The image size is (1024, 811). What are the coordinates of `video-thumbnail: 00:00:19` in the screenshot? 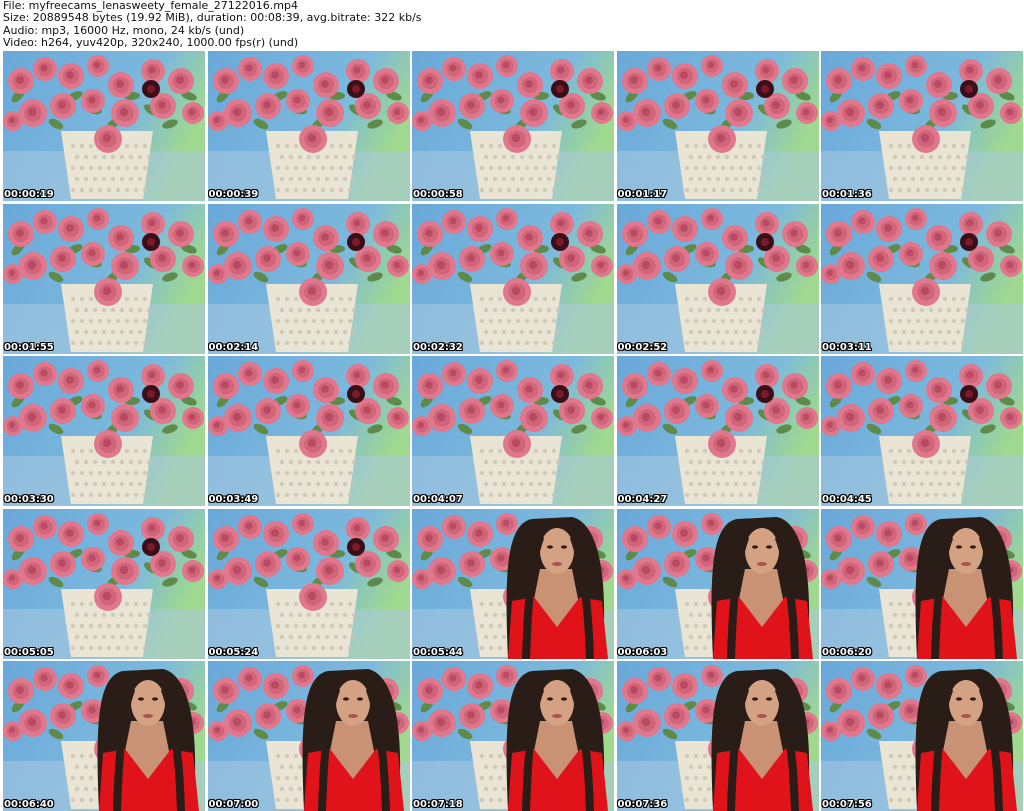 It's located at (104, 126).